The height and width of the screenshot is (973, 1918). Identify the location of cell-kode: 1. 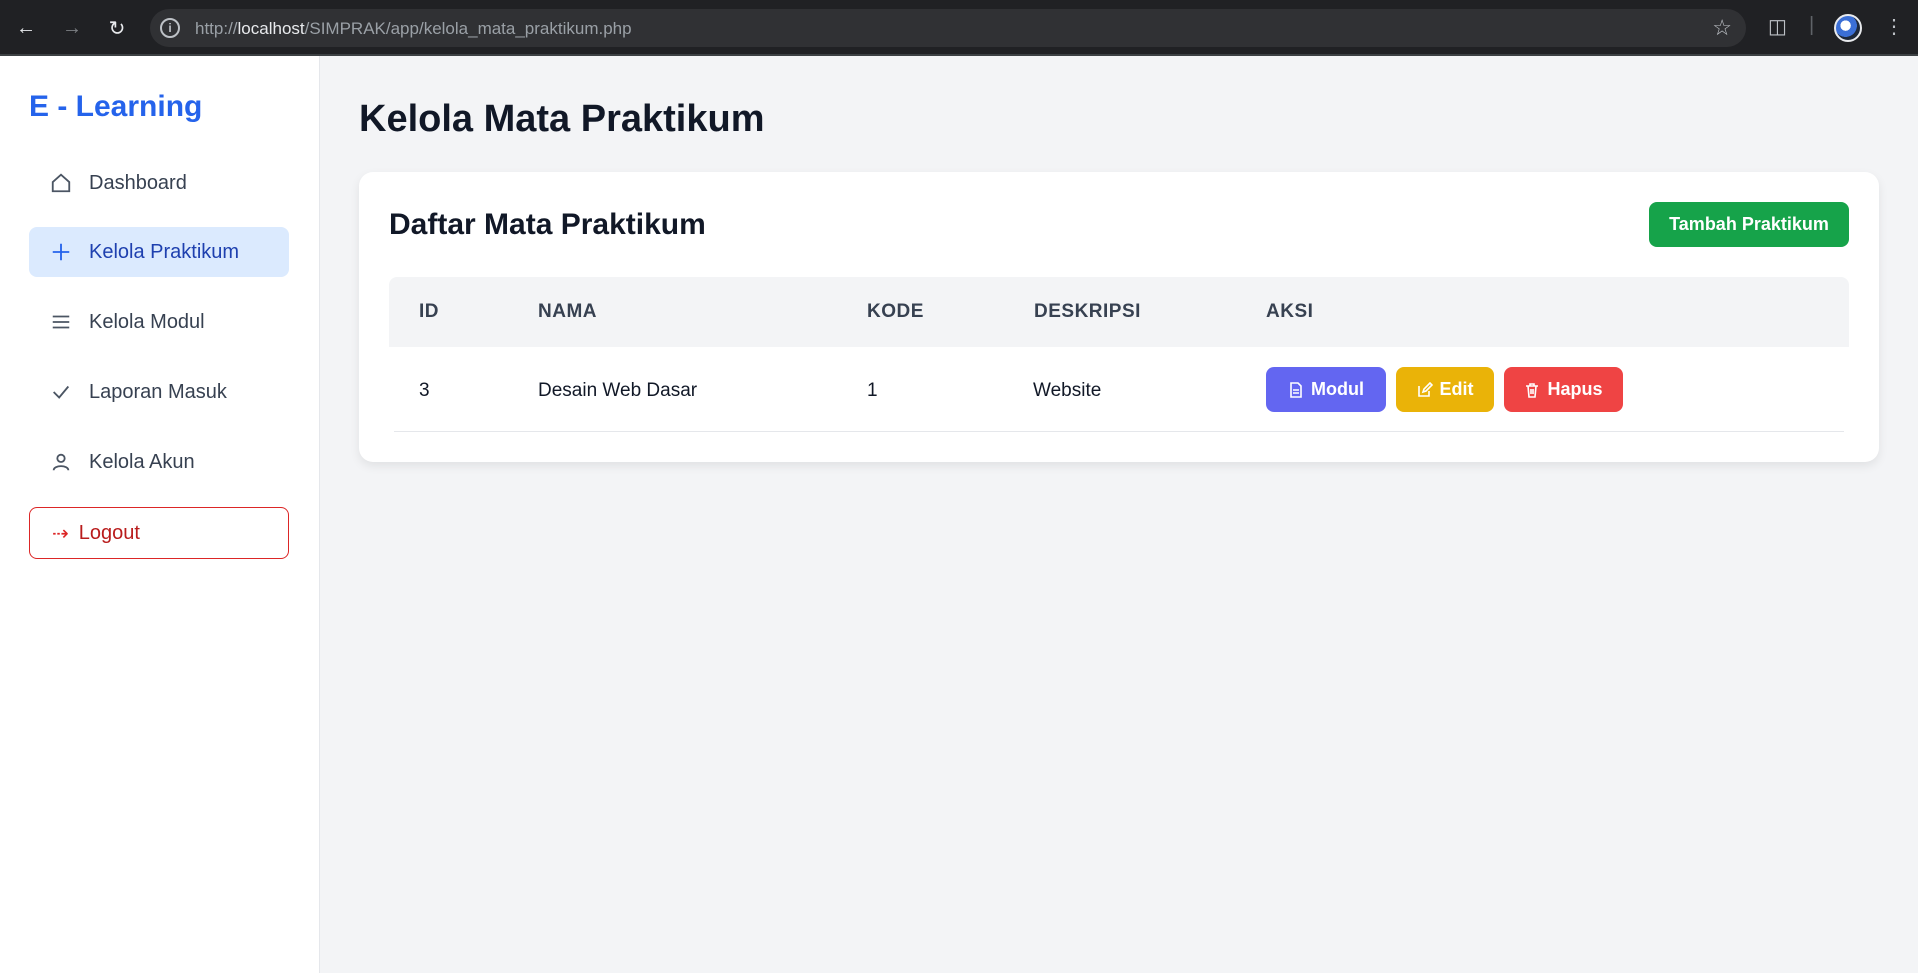
(872, 390).